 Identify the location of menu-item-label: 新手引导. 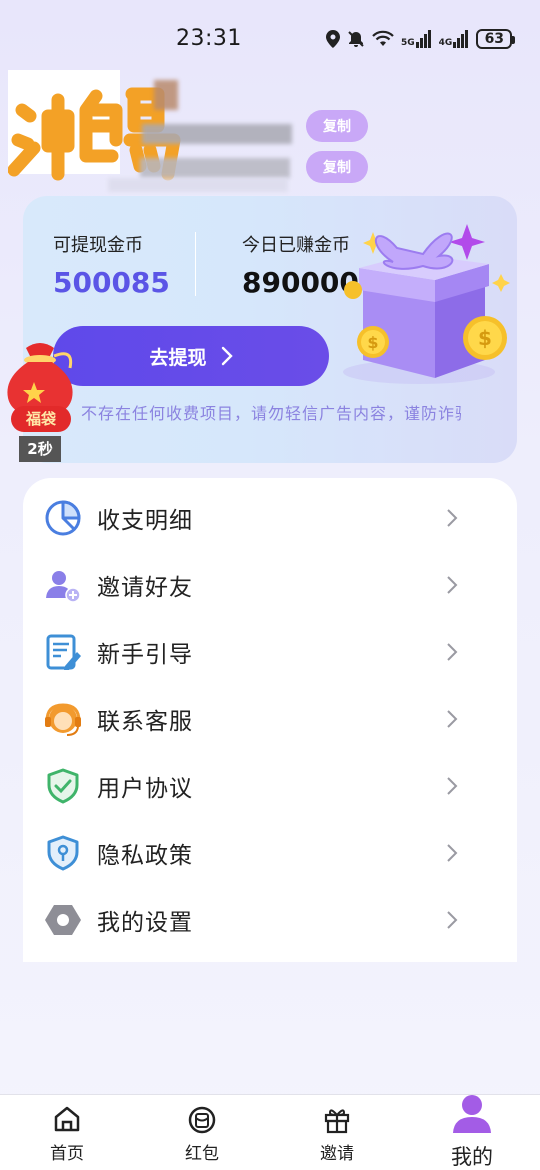
(145, 654).